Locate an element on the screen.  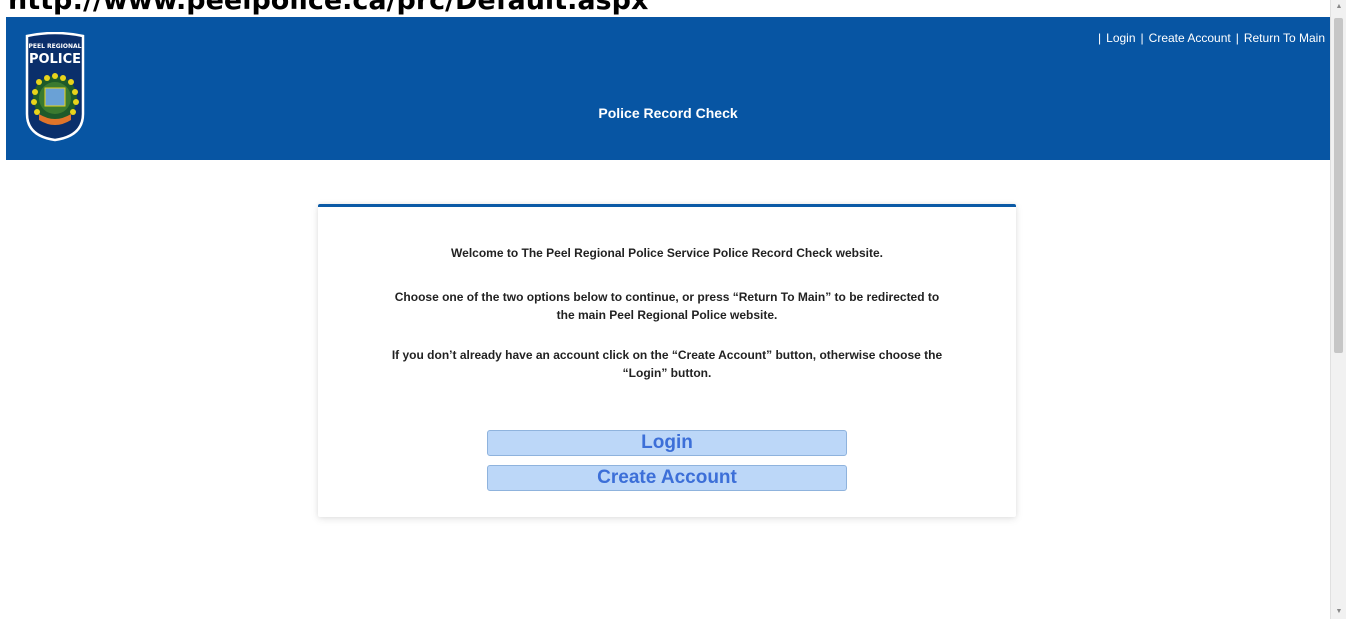
police-badge-logo: PEEL REGIONAL POLICE is located at coordinates (55, 87).